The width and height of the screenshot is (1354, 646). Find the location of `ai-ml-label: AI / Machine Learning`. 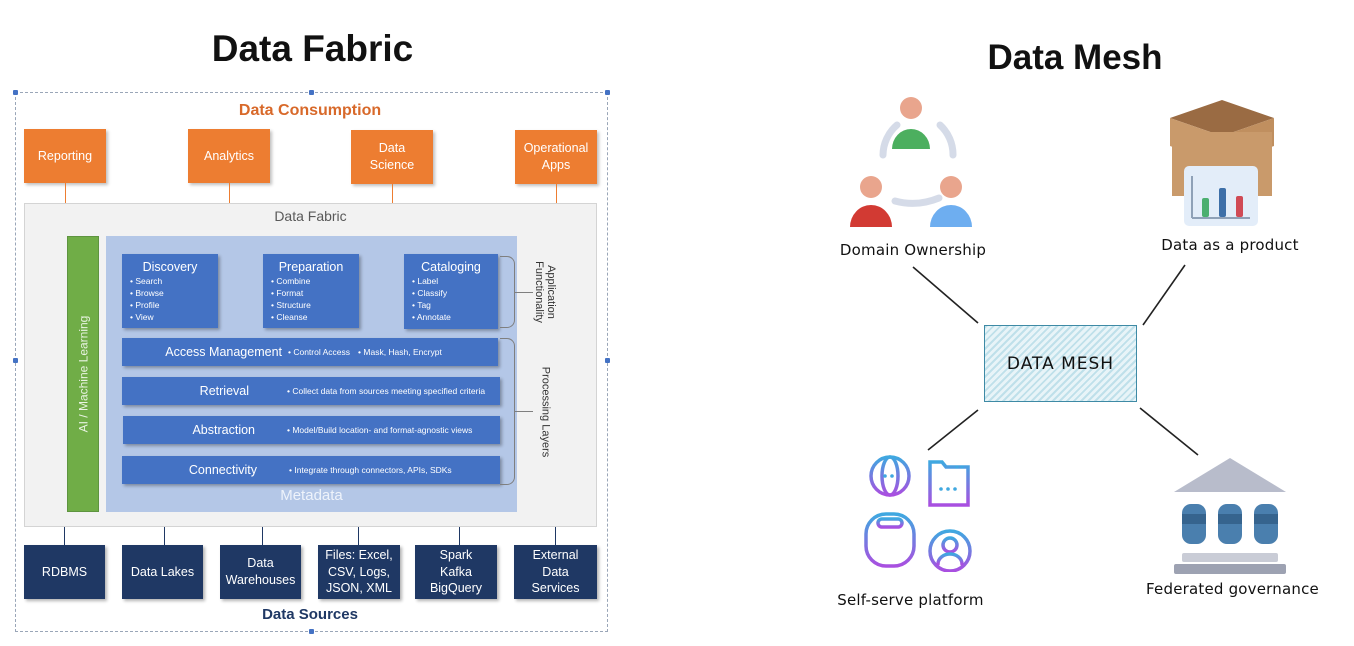

ai-ml-label: AI / Machine Learning is located at coordinates (83, 374).